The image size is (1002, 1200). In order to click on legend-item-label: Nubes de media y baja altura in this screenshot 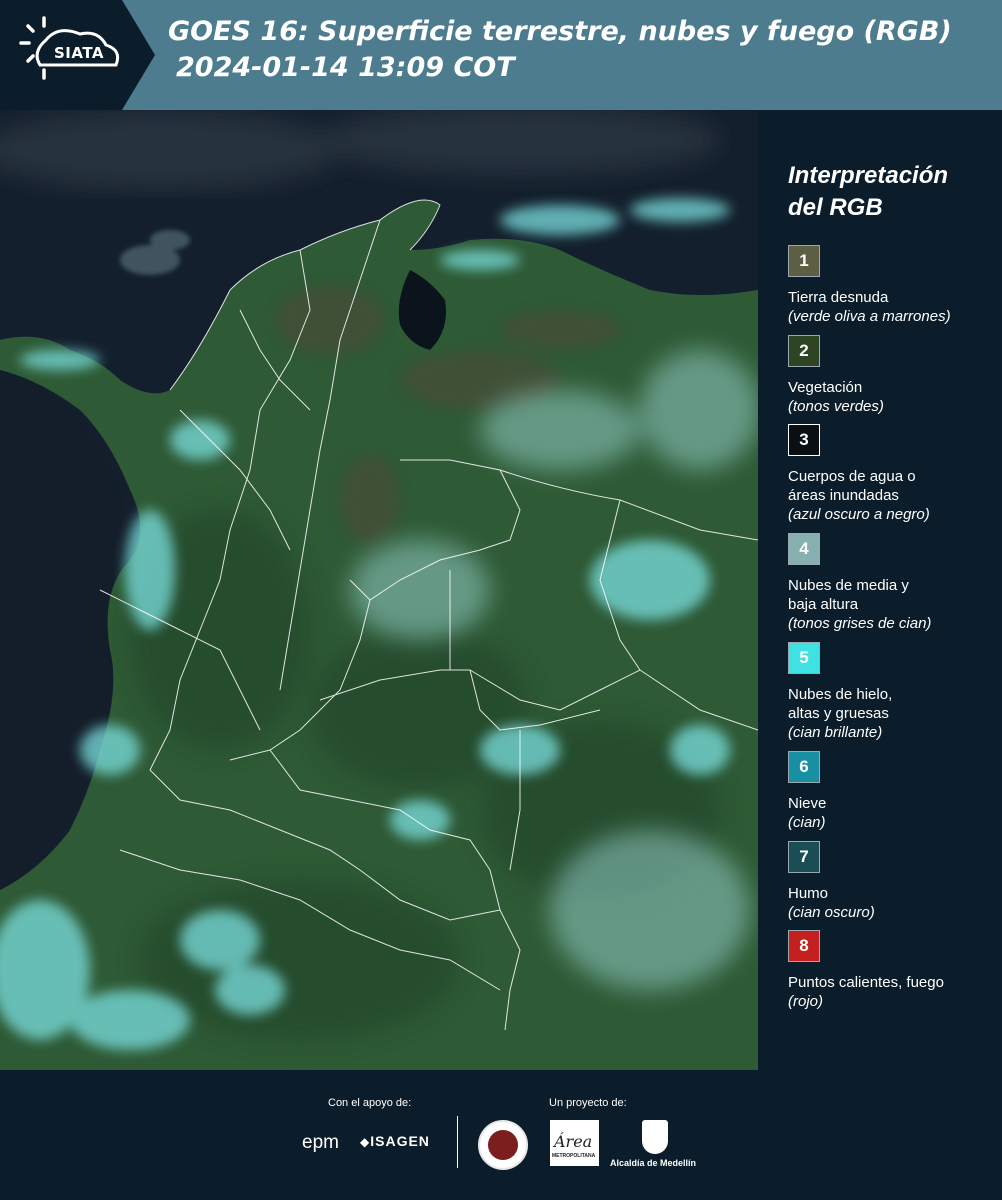, I will do `click(848, 595)`.